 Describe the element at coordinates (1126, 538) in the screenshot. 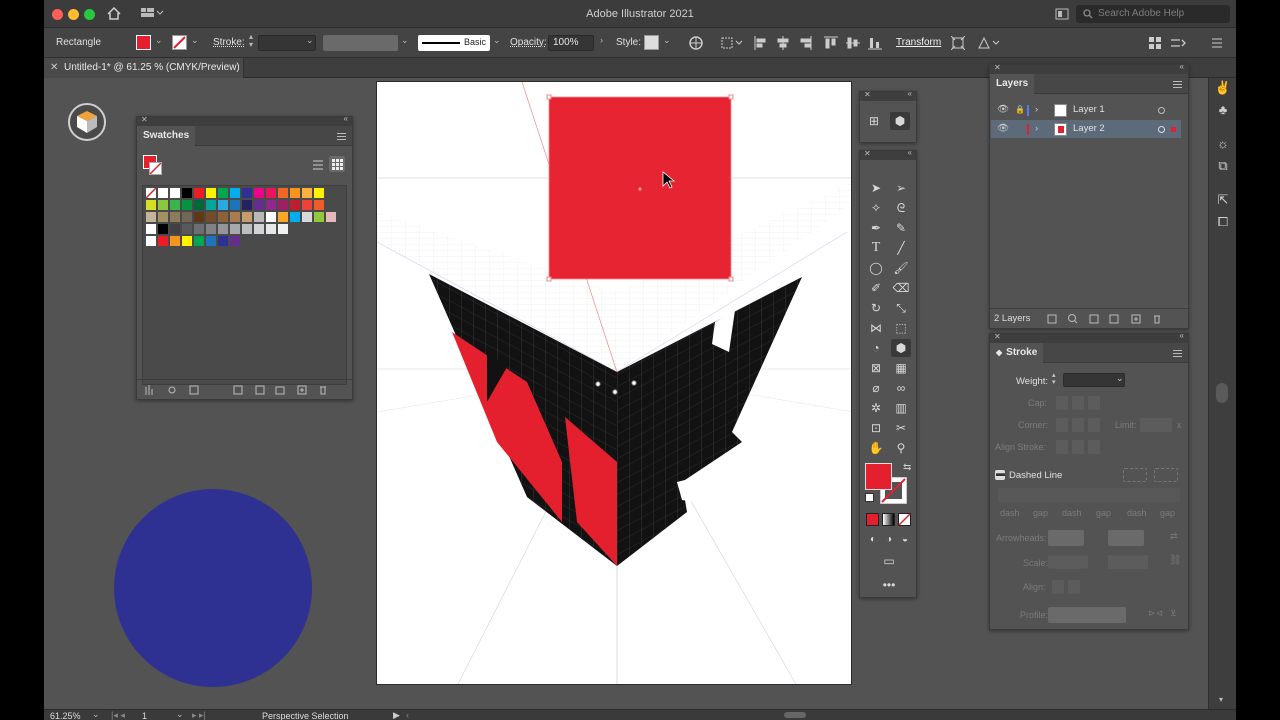

I see `end-arrowhead-select` at that location.